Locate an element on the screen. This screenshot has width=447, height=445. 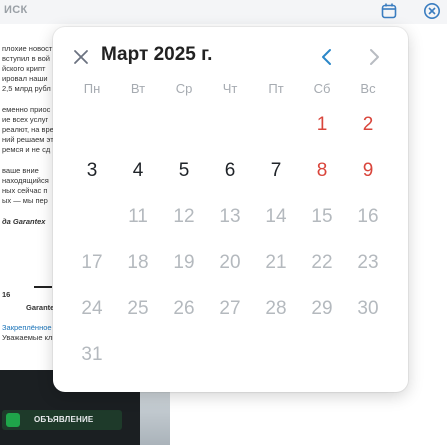
day-cell: 18 is located at coordinates (138, 263).